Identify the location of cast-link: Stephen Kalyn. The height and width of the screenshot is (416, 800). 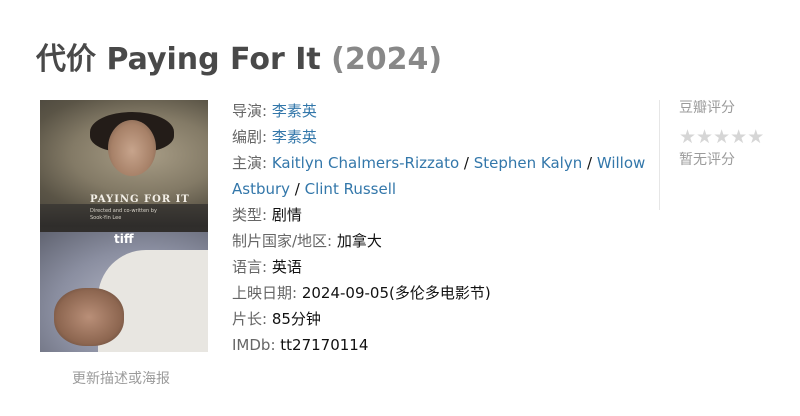
(528, 163).